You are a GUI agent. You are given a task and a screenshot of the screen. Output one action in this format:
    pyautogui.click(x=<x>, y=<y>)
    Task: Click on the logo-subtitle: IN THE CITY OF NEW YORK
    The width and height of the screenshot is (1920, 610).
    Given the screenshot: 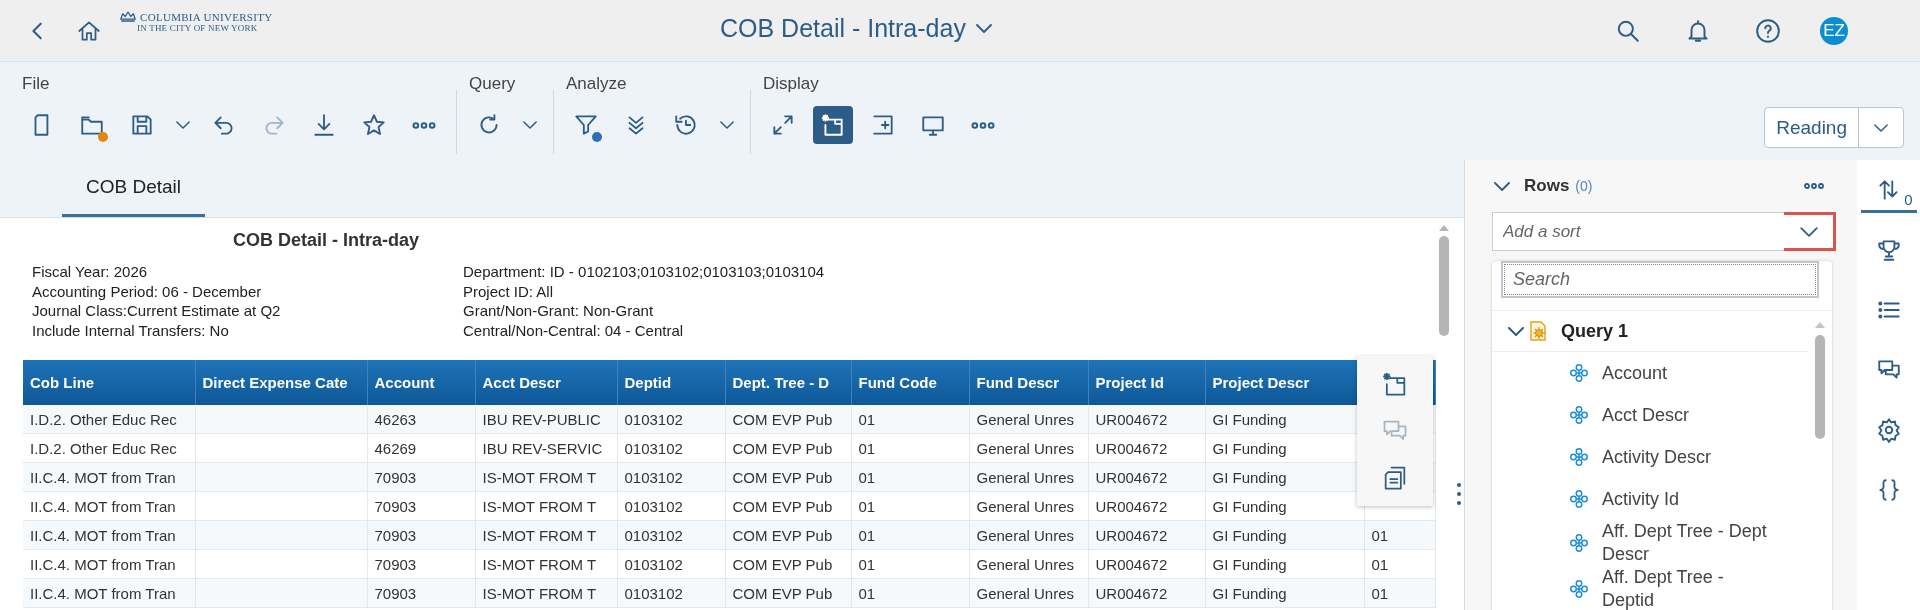 What is the action you would take?
    pyautogui.click(x=198, y=28)
    